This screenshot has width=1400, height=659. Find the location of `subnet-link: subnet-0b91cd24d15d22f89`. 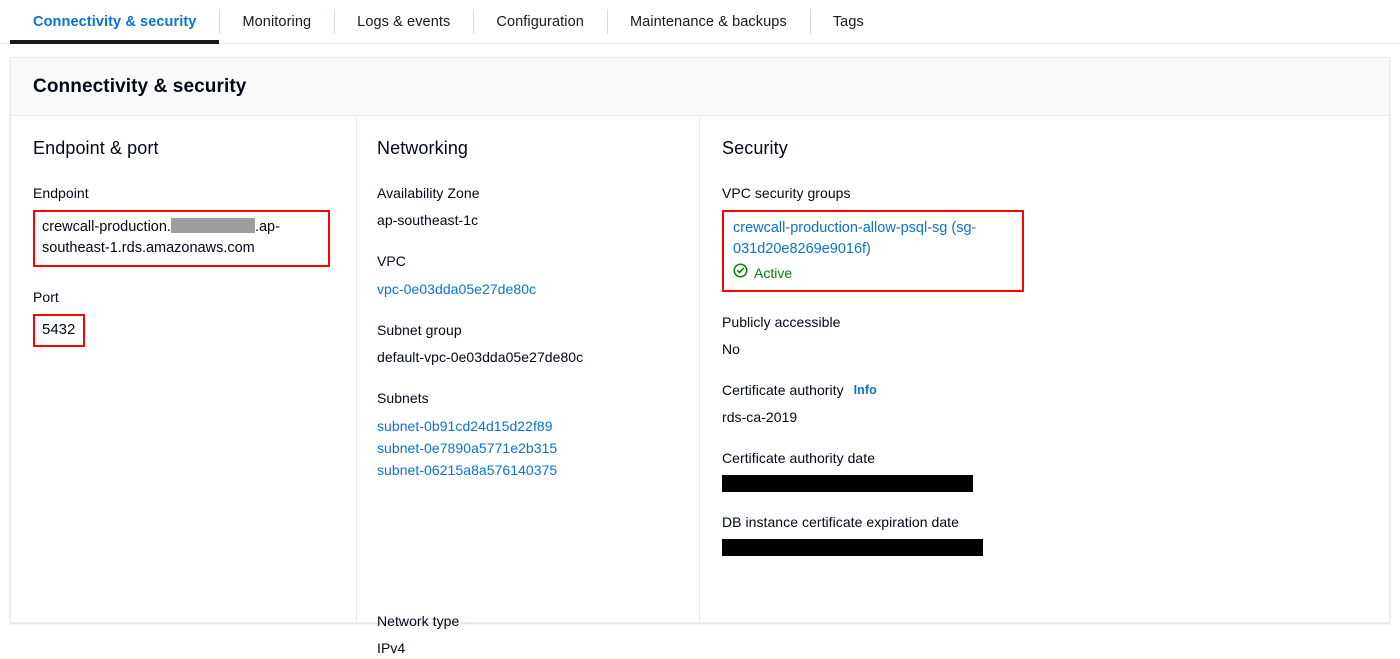

subnet-link: subnet-0b91cd24d15d22f89 is located at coordinates (528, 426).